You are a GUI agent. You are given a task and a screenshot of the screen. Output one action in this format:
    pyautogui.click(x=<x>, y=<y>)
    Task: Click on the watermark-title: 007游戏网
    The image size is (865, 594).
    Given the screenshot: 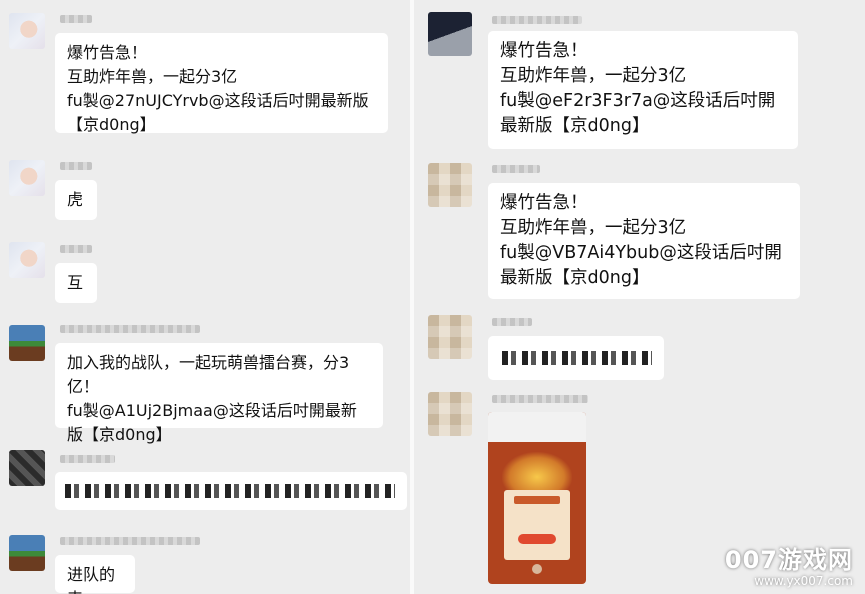 What is the action you would take?
    pyautogui.click(x=788, y=560)
    